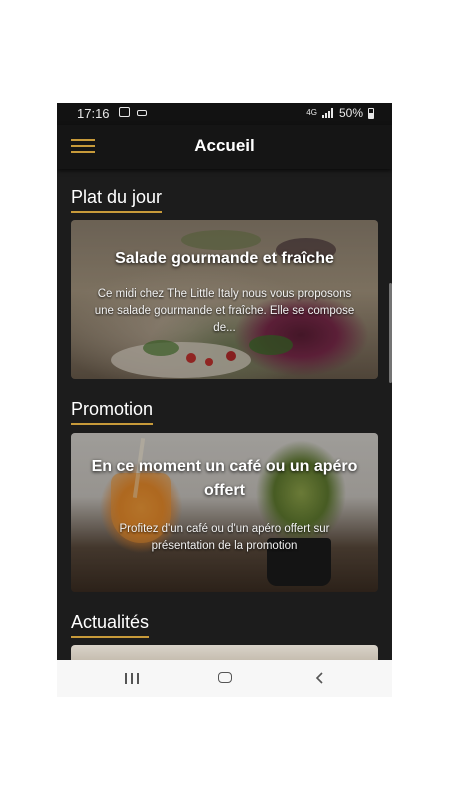  I want to click on card-title: Salade gourmande et fraîche, so click(224, 258).